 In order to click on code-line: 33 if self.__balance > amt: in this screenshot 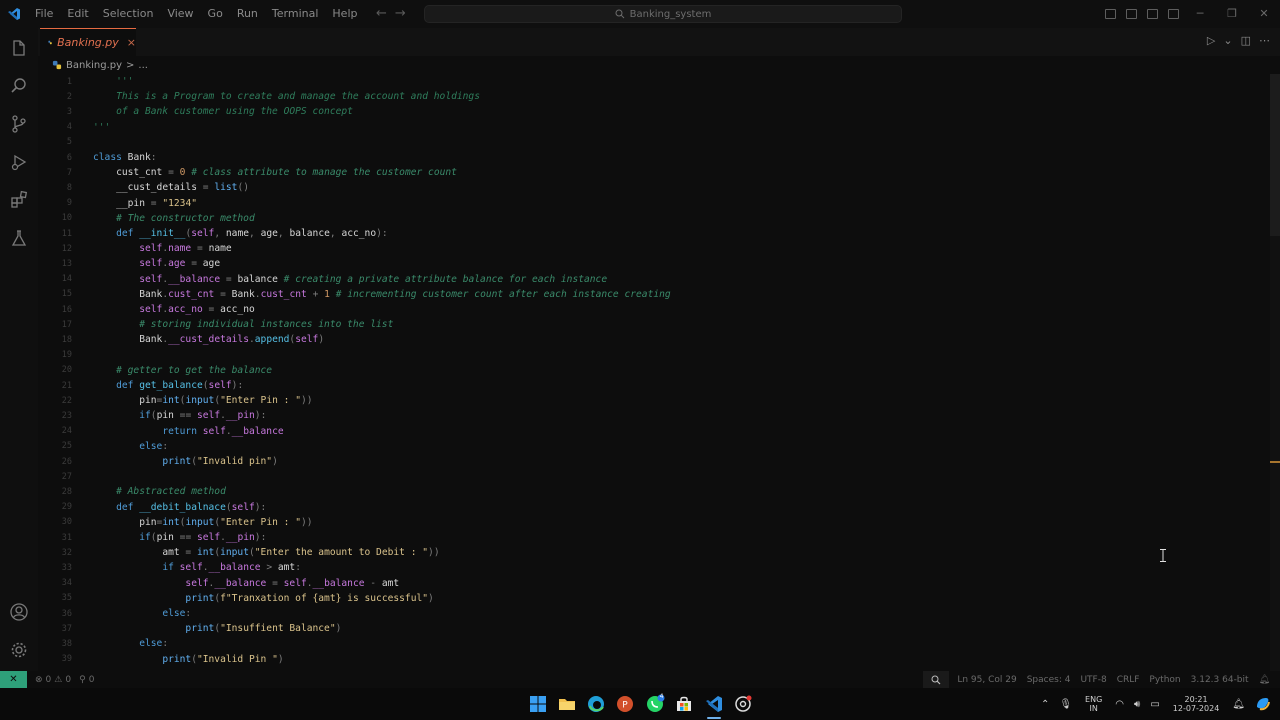, I will do `click(654, 567)`.